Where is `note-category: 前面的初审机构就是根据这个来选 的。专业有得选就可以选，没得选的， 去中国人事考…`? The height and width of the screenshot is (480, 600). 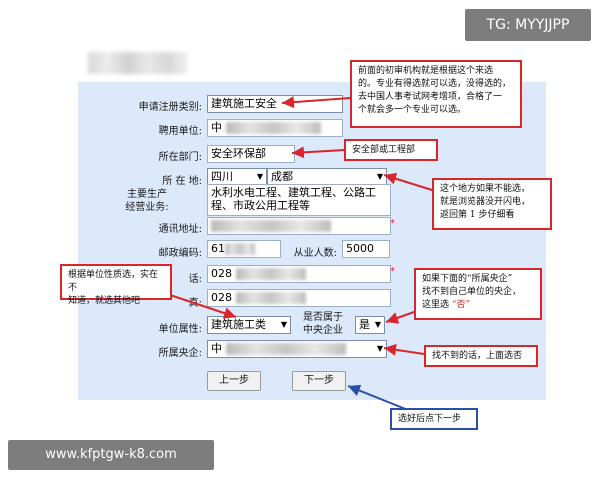 note-category: 前面的初审机构就是根据这个来选 的。专业有得选就可以选，没得选的， 去中国人事考… is located at coordinates (436, 94).